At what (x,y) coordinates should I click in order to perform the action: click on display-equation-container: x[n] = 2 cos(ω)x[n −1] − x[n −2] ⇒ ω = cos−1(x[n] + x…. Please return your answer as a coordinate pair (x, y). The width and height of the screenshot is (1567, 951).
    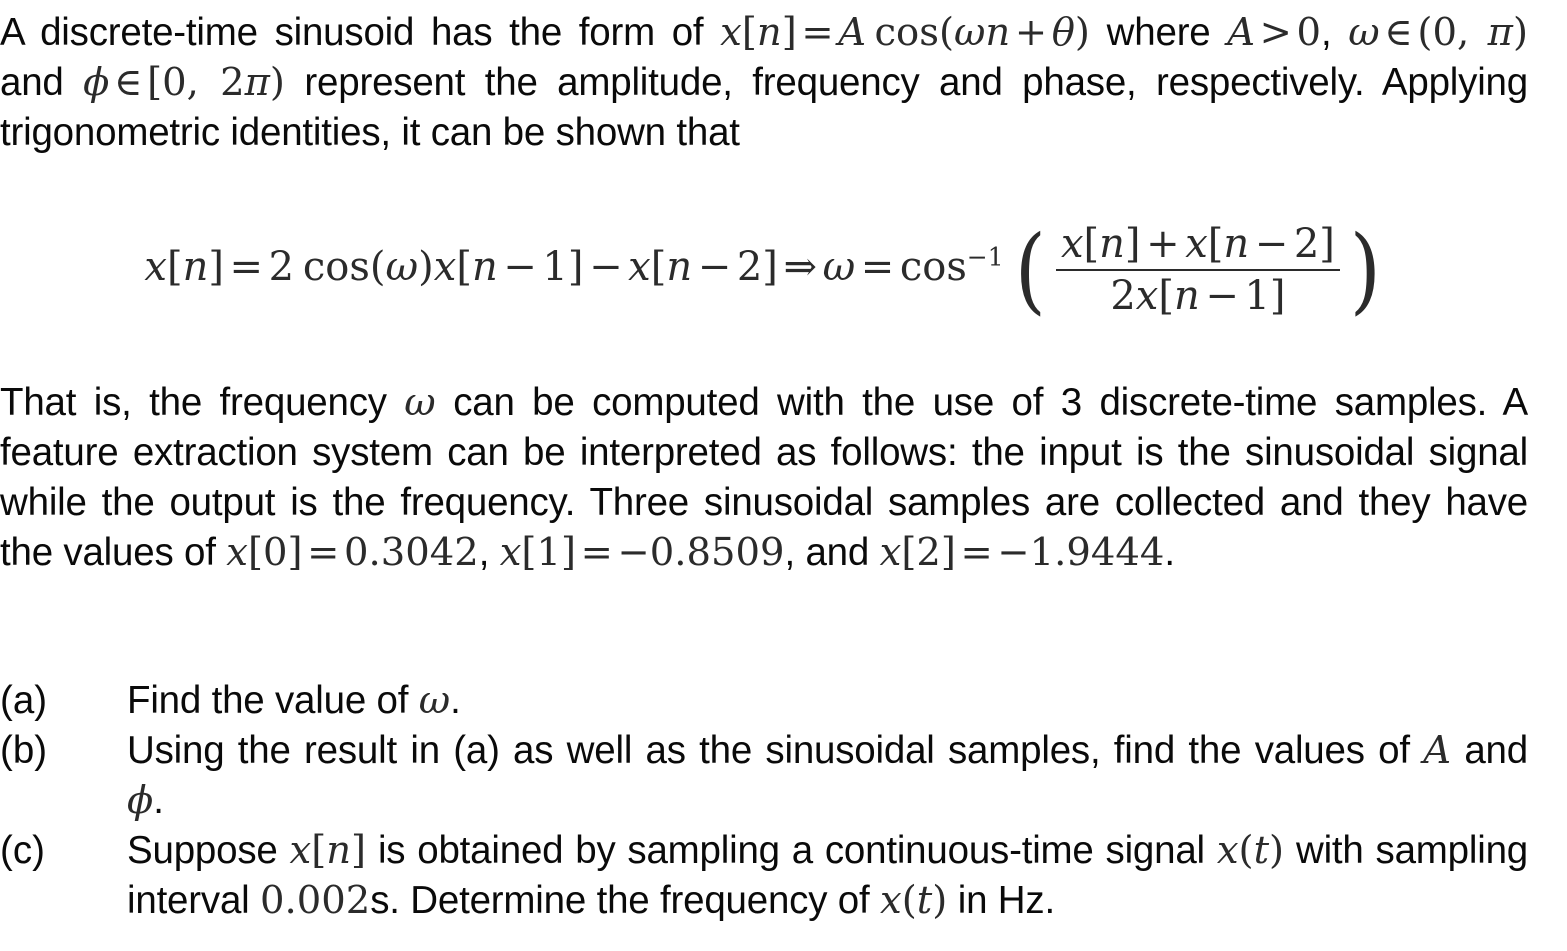
    Looking at the image, I should click on (764, 270).